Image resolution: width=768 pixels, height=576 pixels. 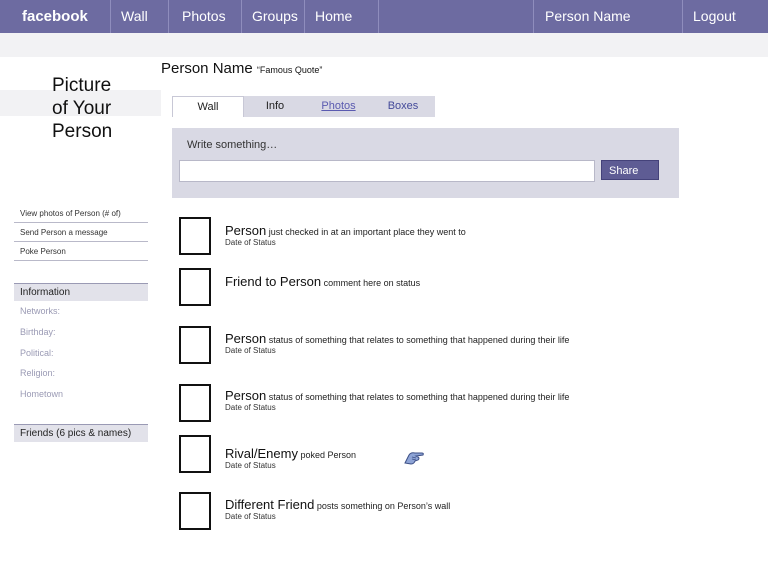 What do you see at coordinates (403, 106) in the screenshot?
I see `tab-boxes: Boxes` at bounding box center [403, 106].